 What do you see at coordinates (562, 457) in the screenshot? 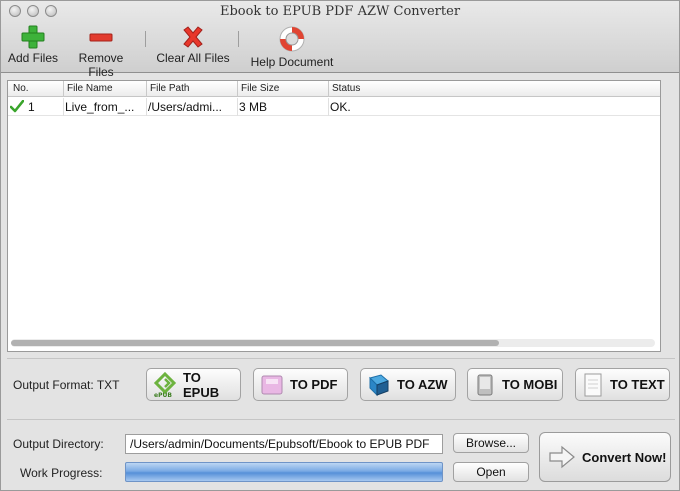
I see `arrow-right-icon` at bounding box center [562, 457].